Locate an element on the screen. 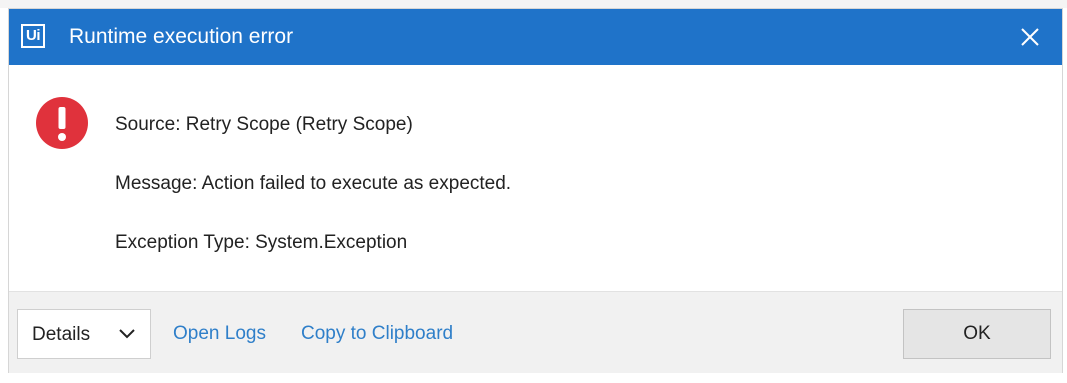 The image size is (1067, 383). close-button is located at coordinates (1030, 37).